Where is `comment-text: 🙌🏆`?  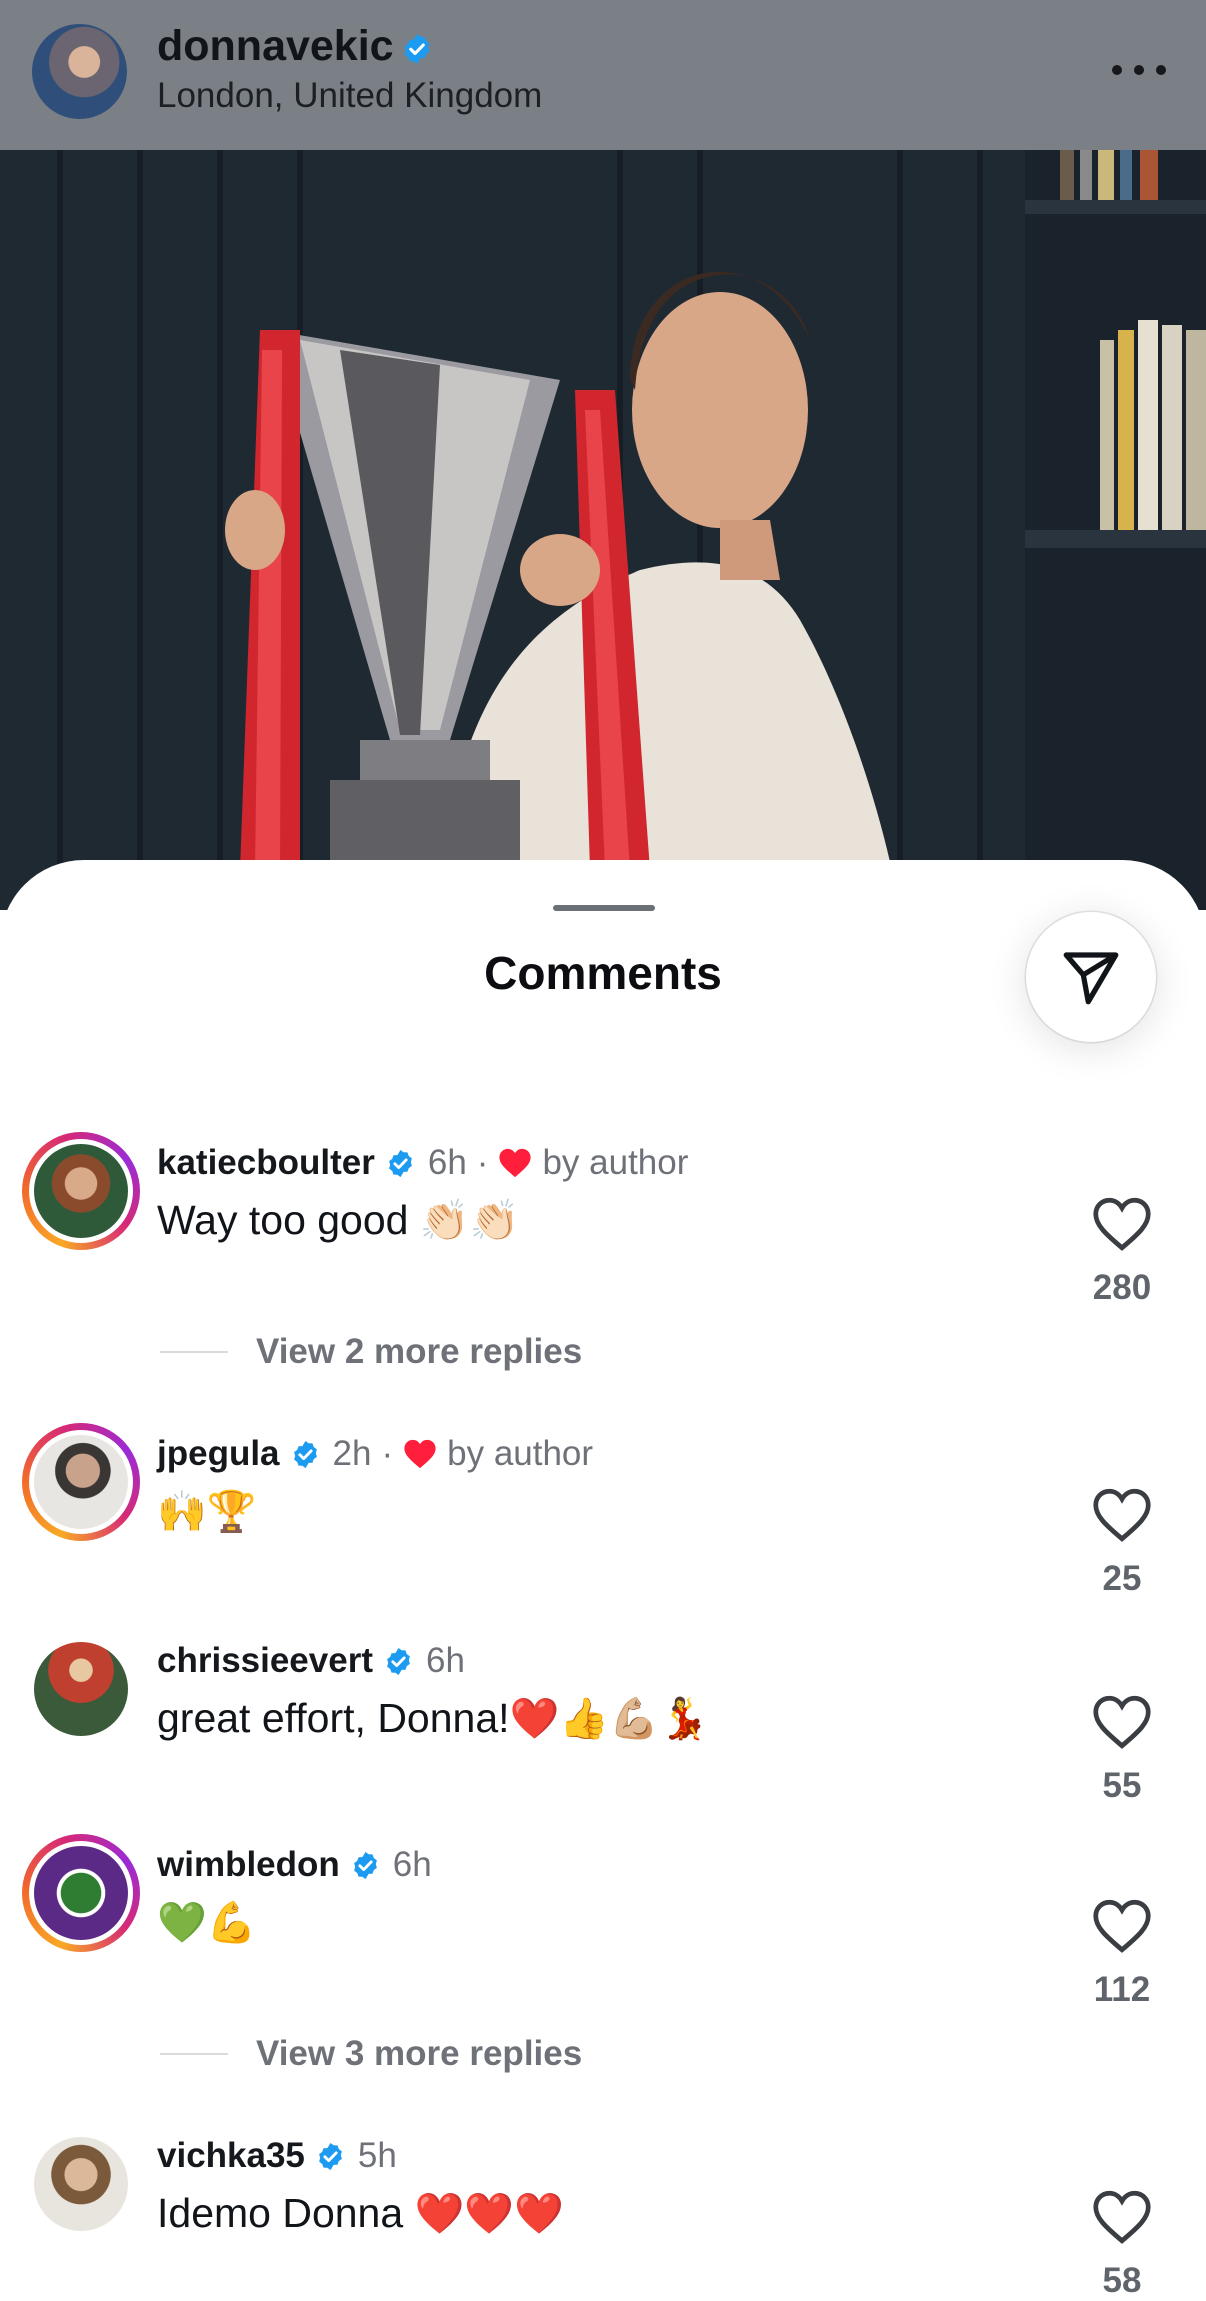
comment-text: 🙌🏆 is located at coordinates (207, 1511).